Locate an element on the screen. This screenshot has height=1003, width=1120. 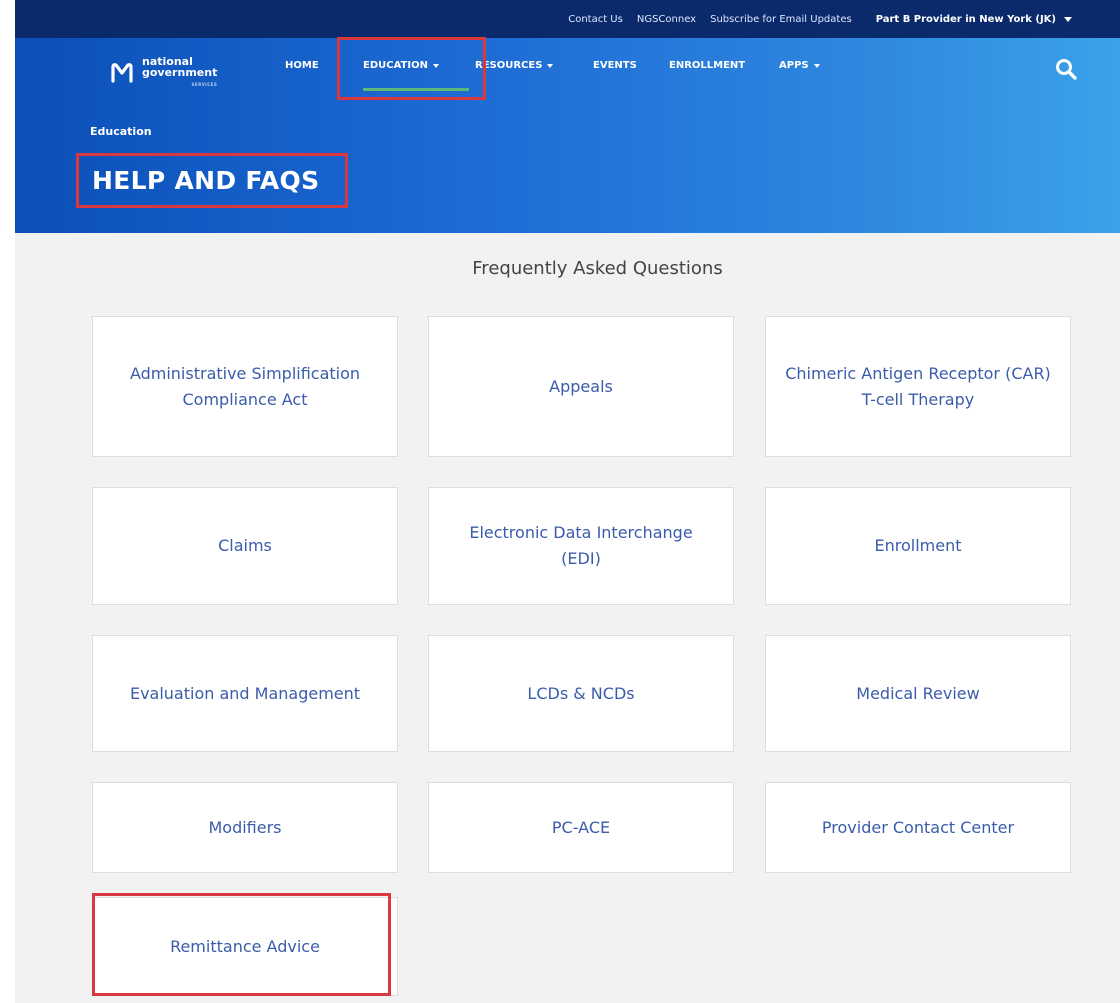
faq-card-label: LCDs & NCDs is located at coordinates (581, 693).